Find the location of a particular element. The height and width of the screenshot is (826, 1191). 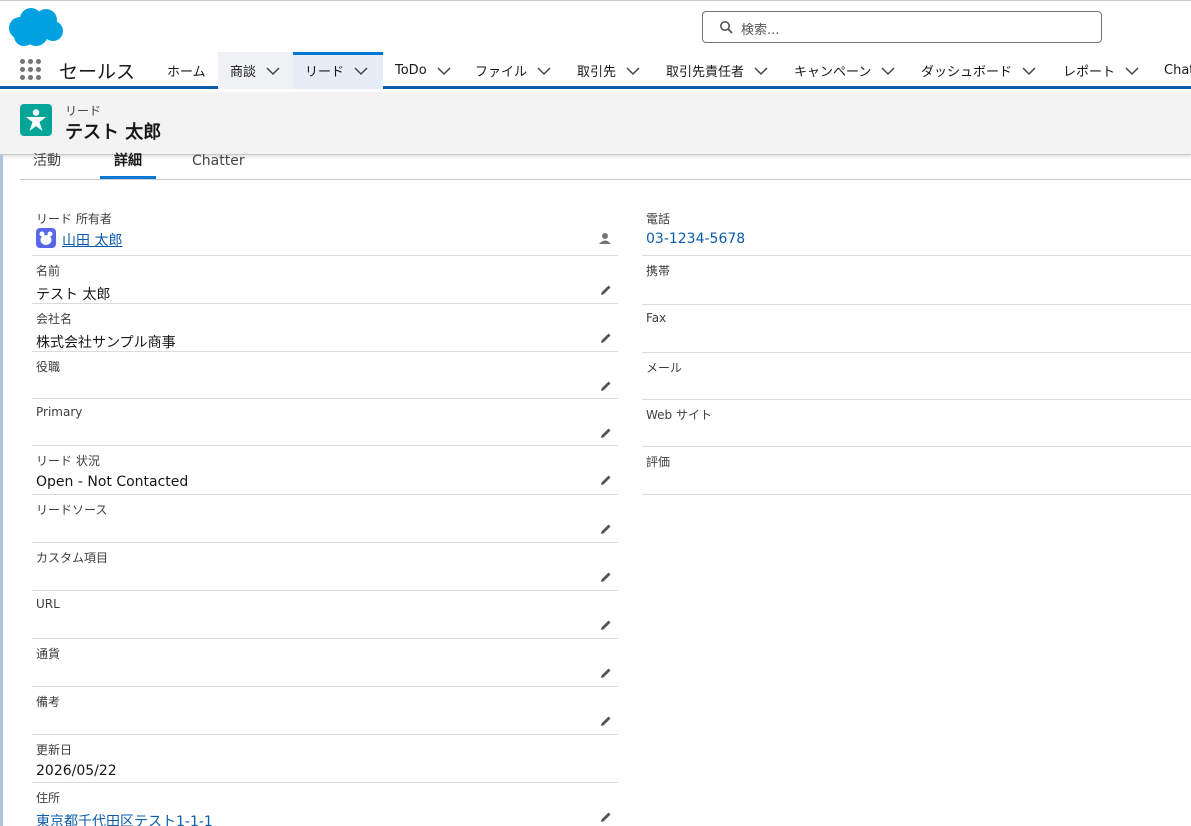

field-label: 更新日 is located at coordinates (54, 750).